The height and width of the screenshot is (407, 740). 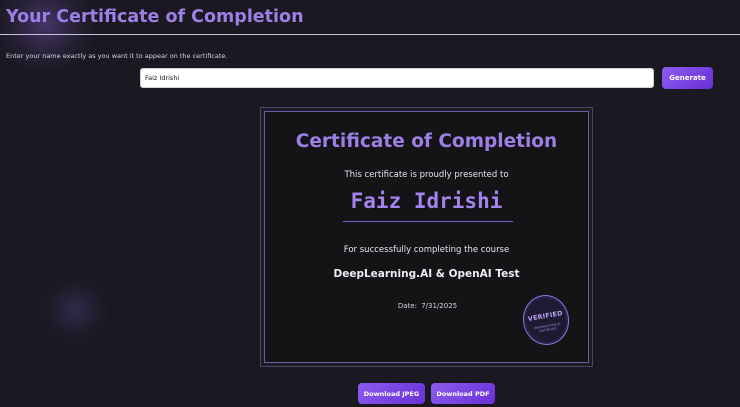 I want to click on title-divider, so click(x=370, y=34).